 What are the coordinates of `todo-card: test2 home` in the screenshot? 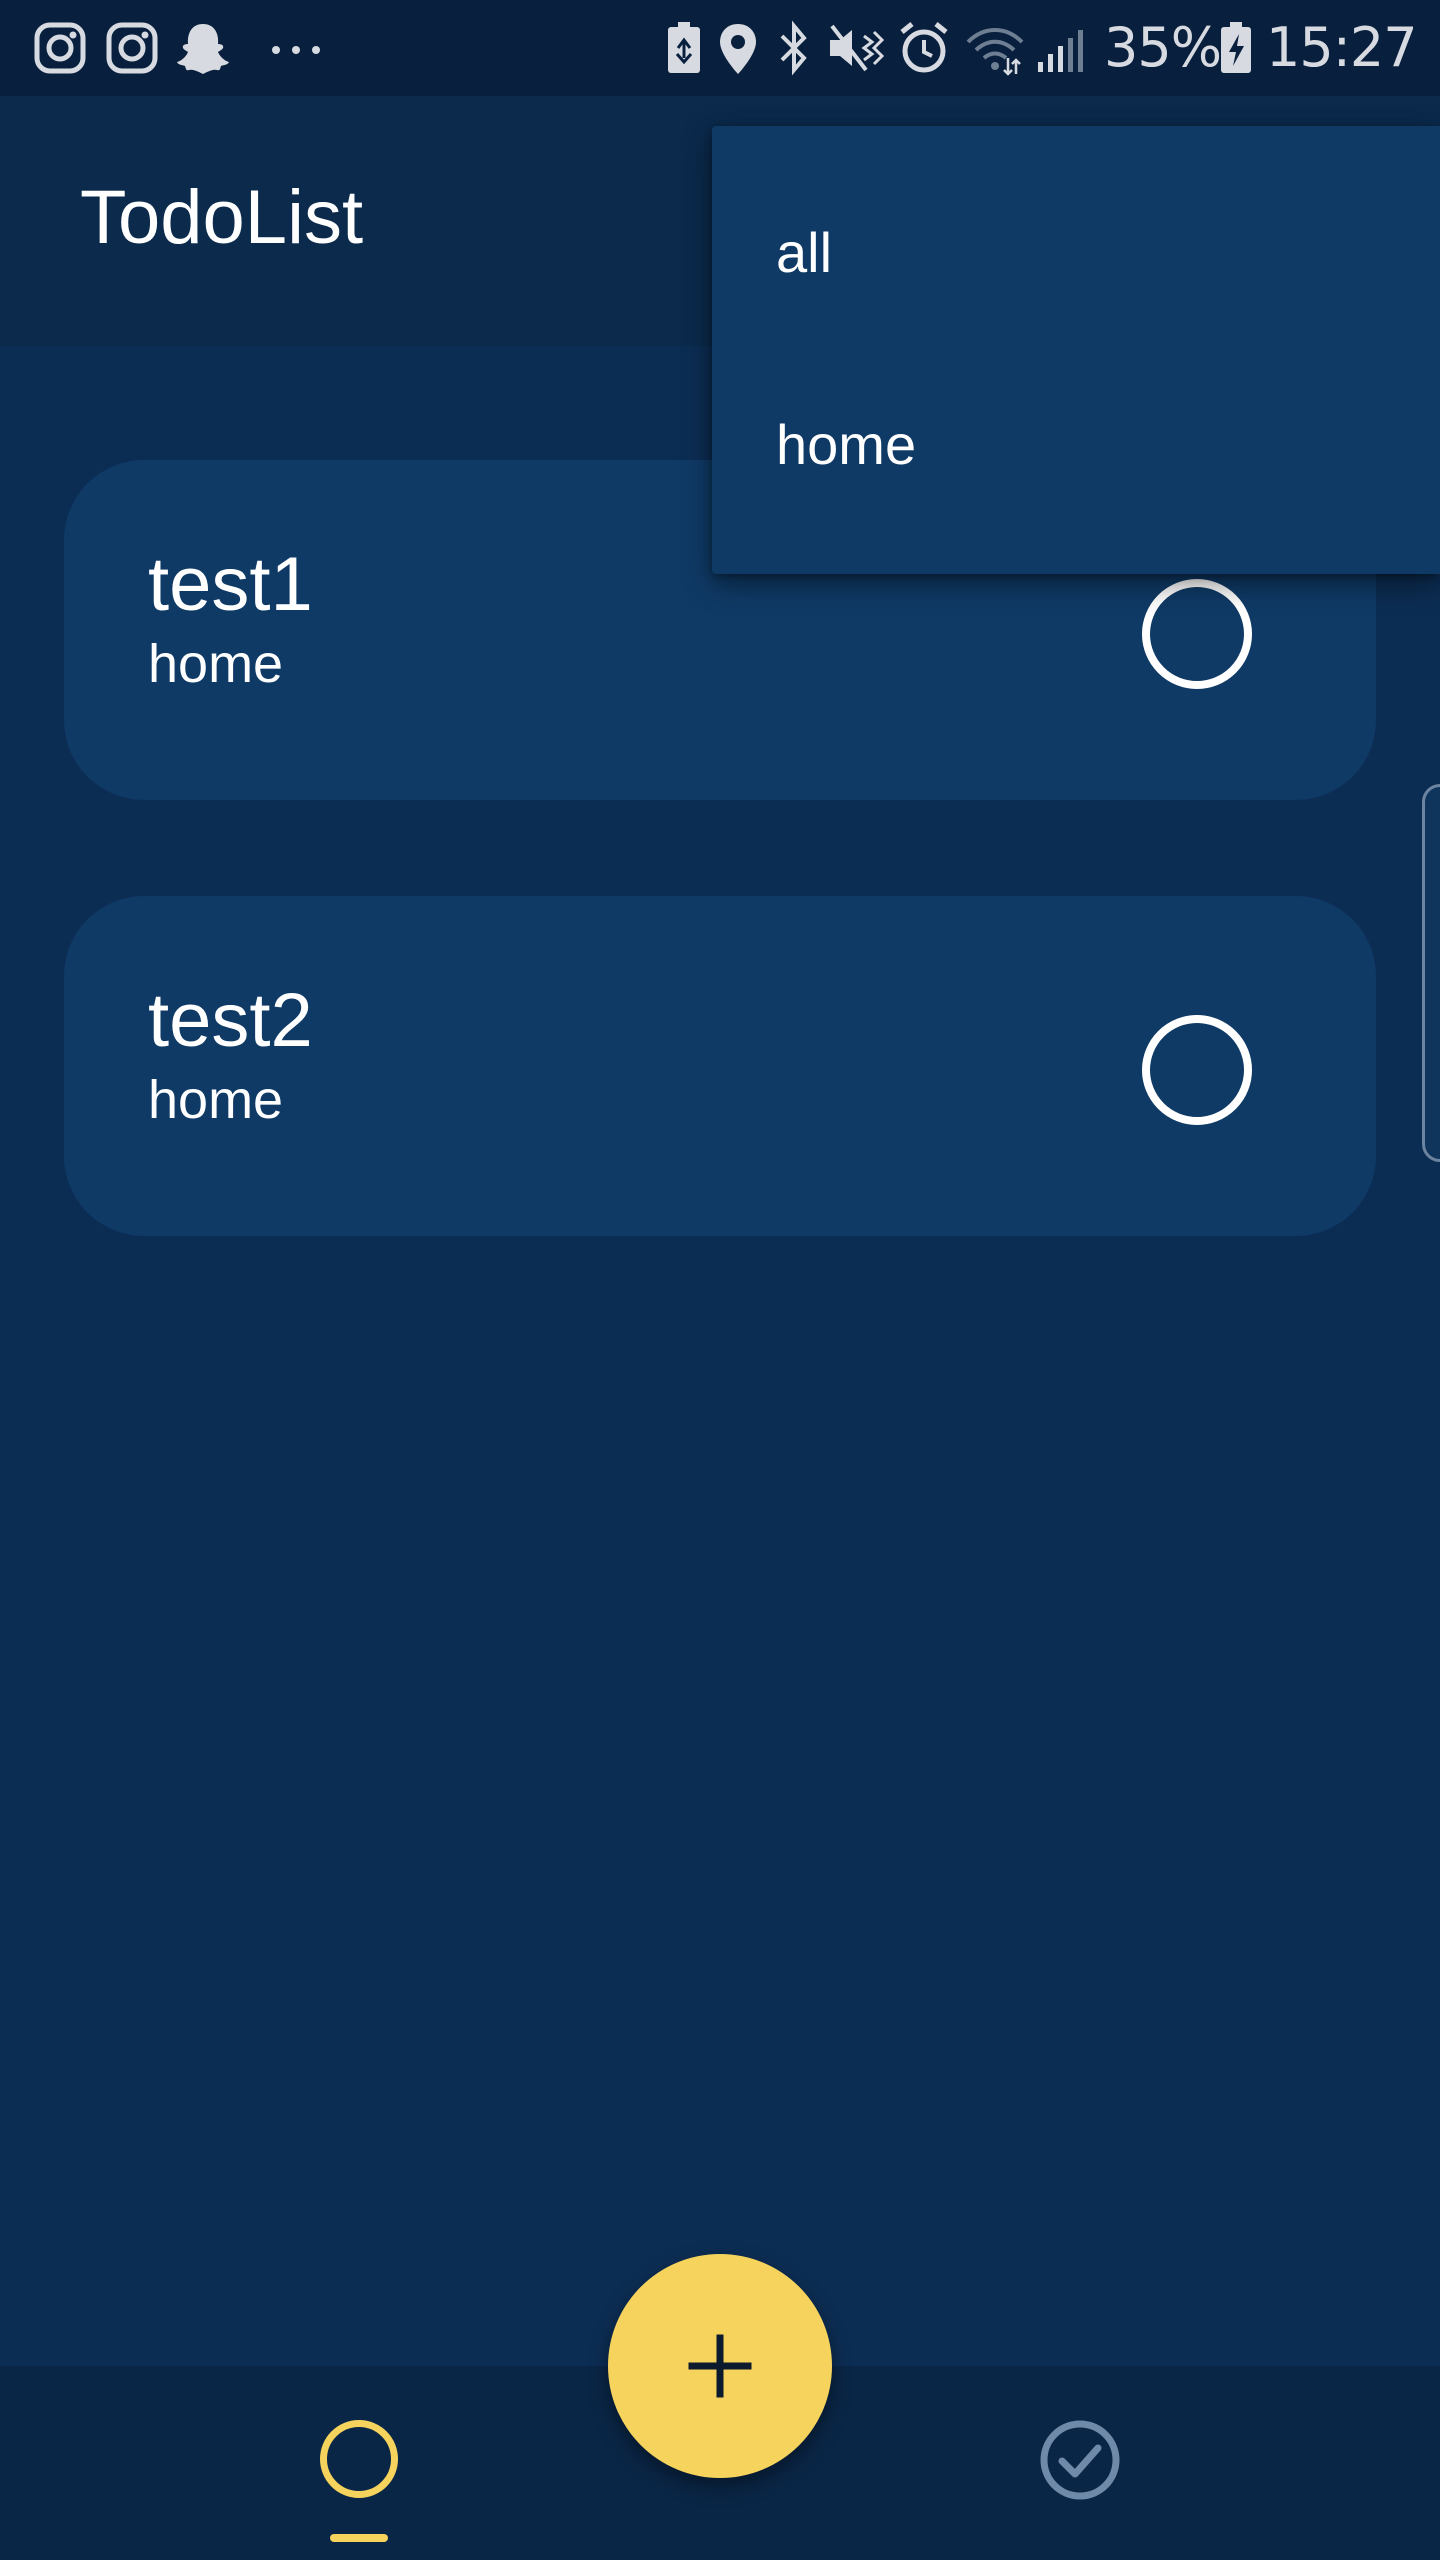 It's located at (720, 1066).